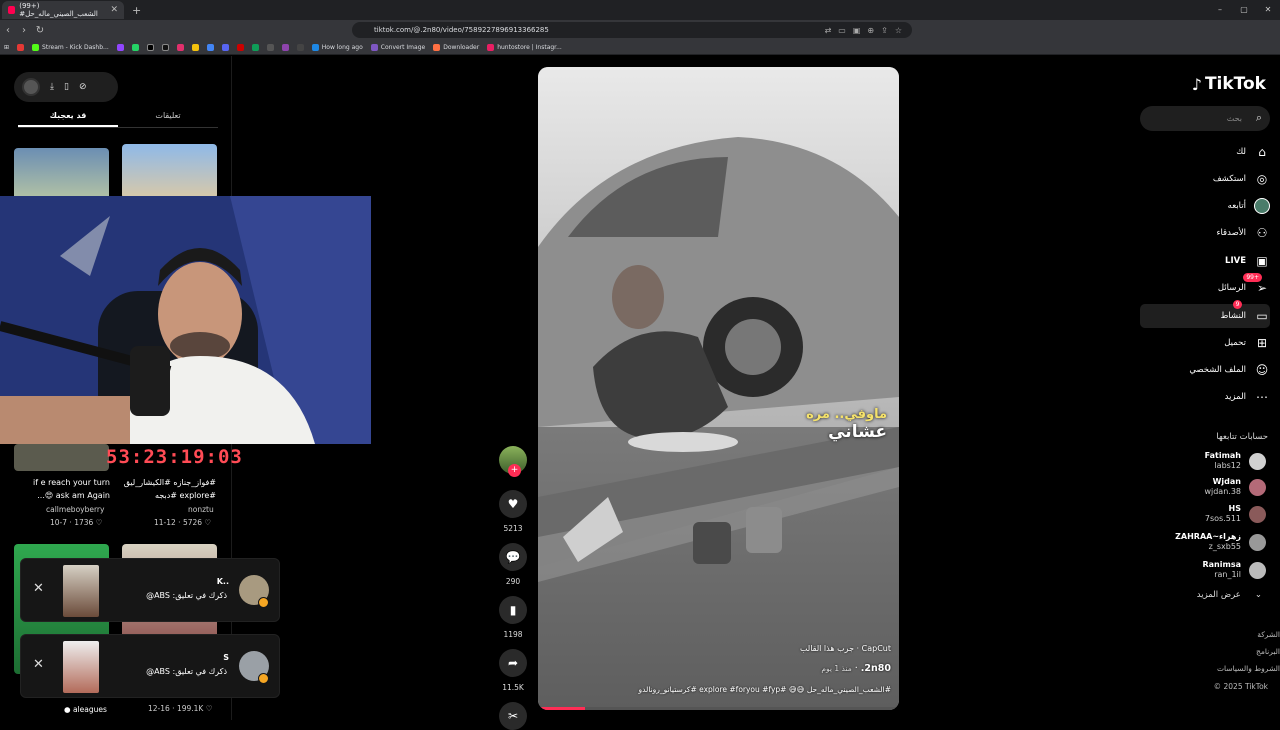  What do you see at coordinates (513, 461) in the screenshot?
I see `creator-avatar: +` at bounding box center [513, 461].